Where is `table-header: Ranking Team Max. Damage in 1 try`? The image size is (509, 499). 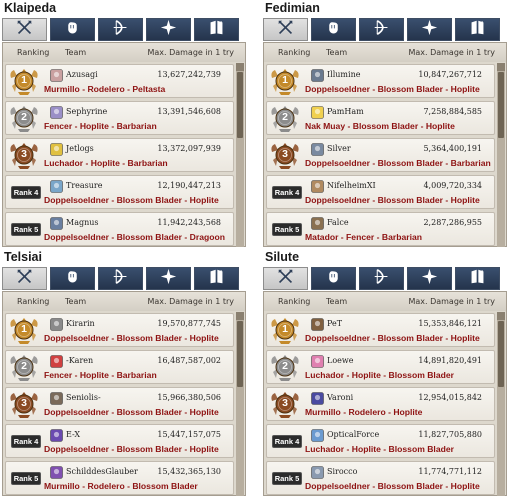 table-header: Ranking Team Max. Damage in 1 try is located at coordinates (385, 52).